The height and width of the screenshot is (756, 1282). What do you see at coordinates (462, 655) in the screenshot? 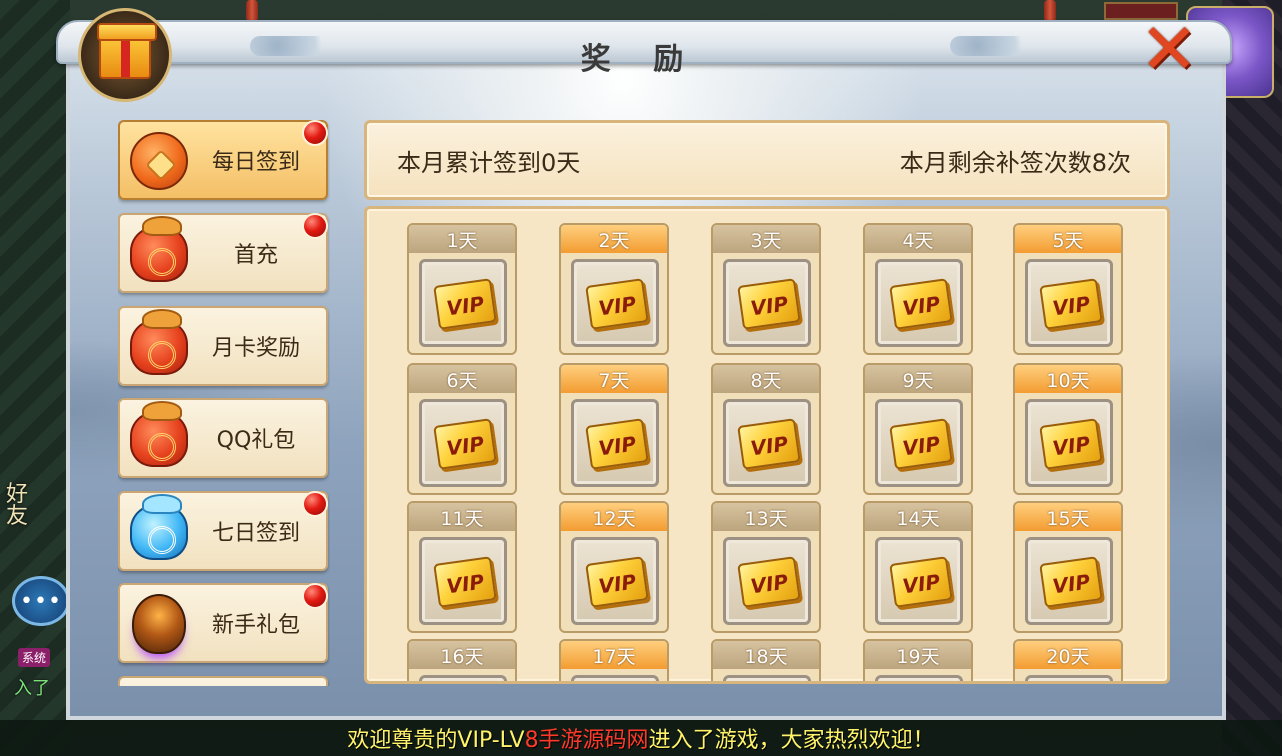
I see `day-label: 16天` at bounding box center [462, 655].